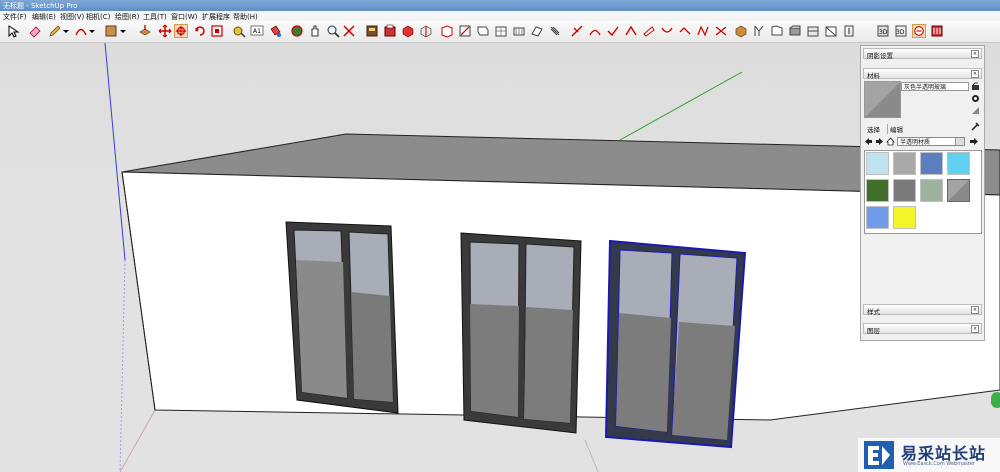 The width and height of the screenshot is (1000, 472). Describe the element at coordinates (922, 74) in the screenshot. I see `tray-materials: 材料 ×` at that location.